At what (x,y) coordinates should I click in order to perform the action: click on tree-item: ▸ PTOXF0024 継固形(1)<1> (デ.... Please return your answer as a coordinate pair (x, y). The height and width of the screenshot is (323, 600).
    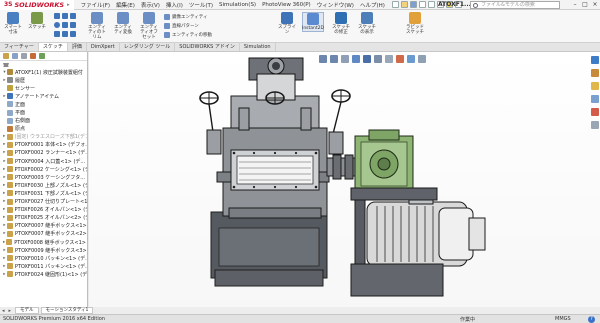
    Looking at the image, I should click on (44, 274).